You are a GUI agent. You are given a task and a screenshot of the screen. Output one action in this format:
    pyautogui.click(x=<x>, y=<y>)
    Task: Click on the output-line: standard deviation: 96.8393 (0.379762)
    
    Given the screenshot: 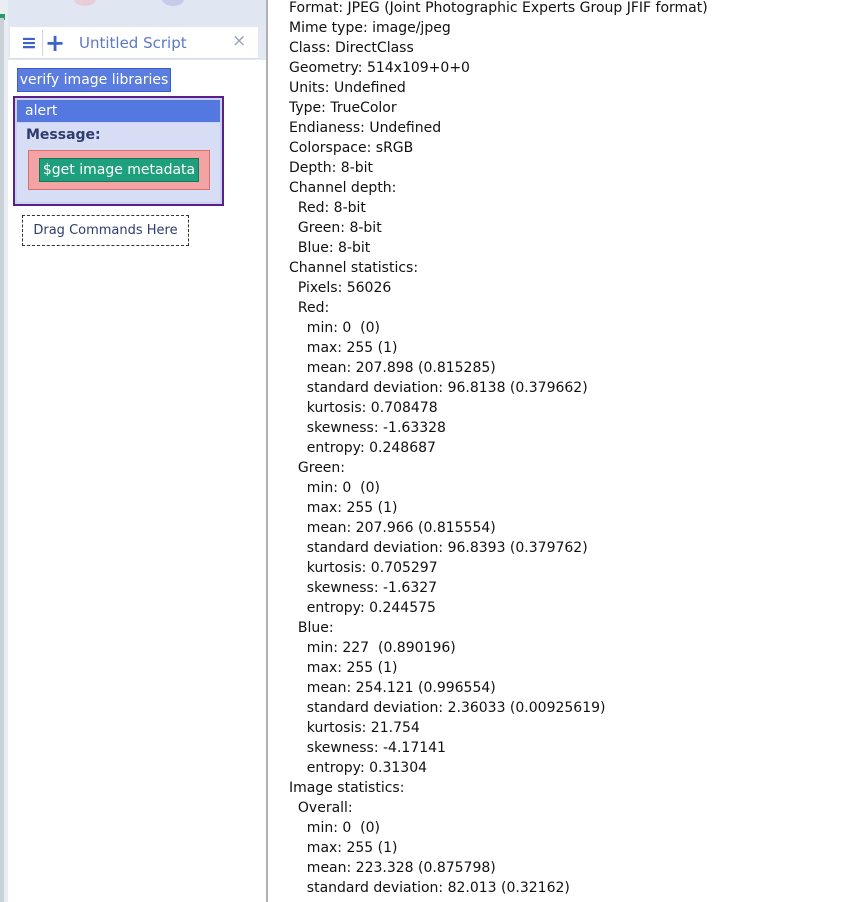 What is the action you would take?
    pyautogui.click(x=438, y=548)
    